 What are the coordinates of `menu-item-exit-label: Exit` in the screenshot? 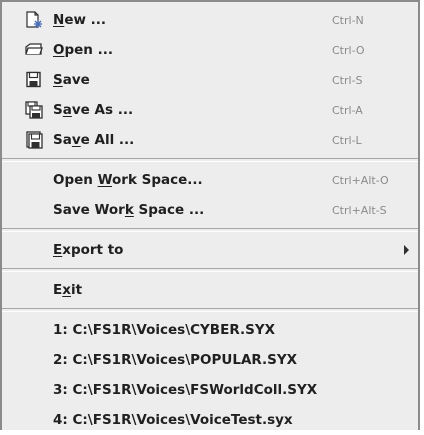 It's located at (68, 290).